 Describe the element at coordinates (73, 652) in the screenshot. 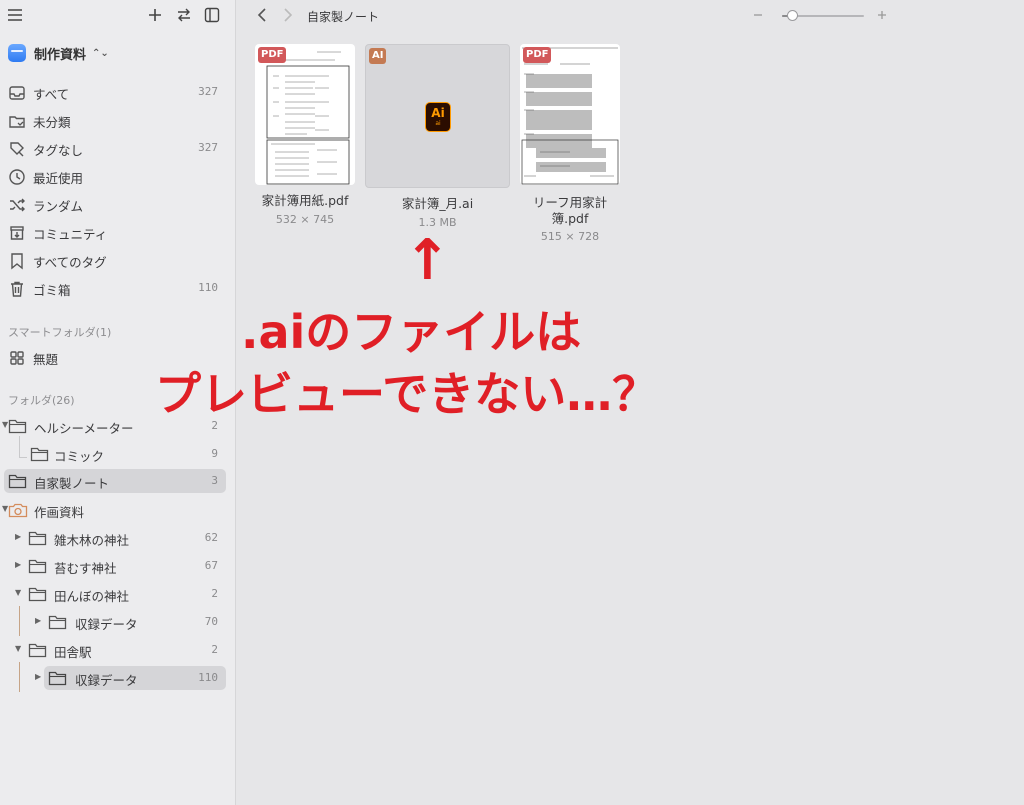

I see `folder-label: 田舎駅` at that location.